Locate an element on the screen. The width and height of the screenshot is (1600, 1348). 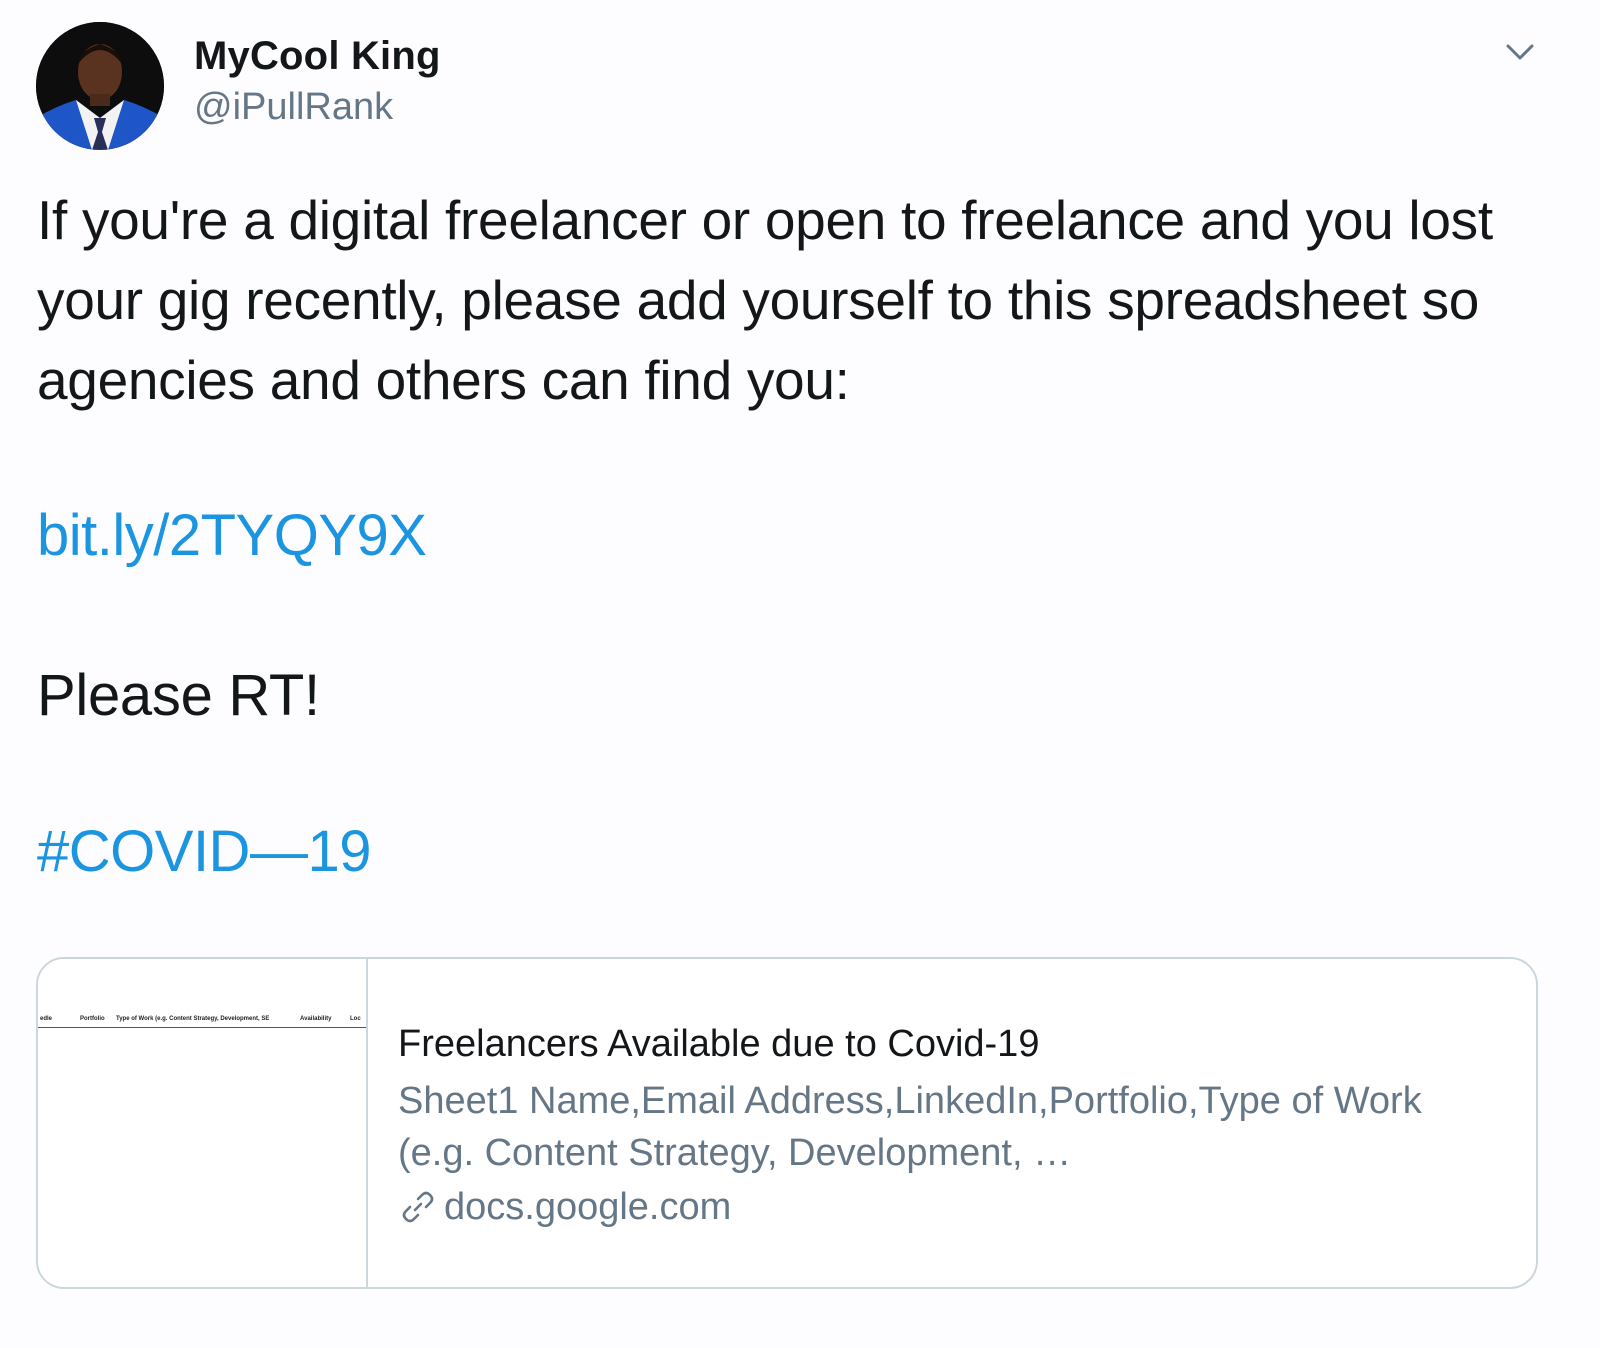
profile-photo-icon is located at coordinates (100, 86).